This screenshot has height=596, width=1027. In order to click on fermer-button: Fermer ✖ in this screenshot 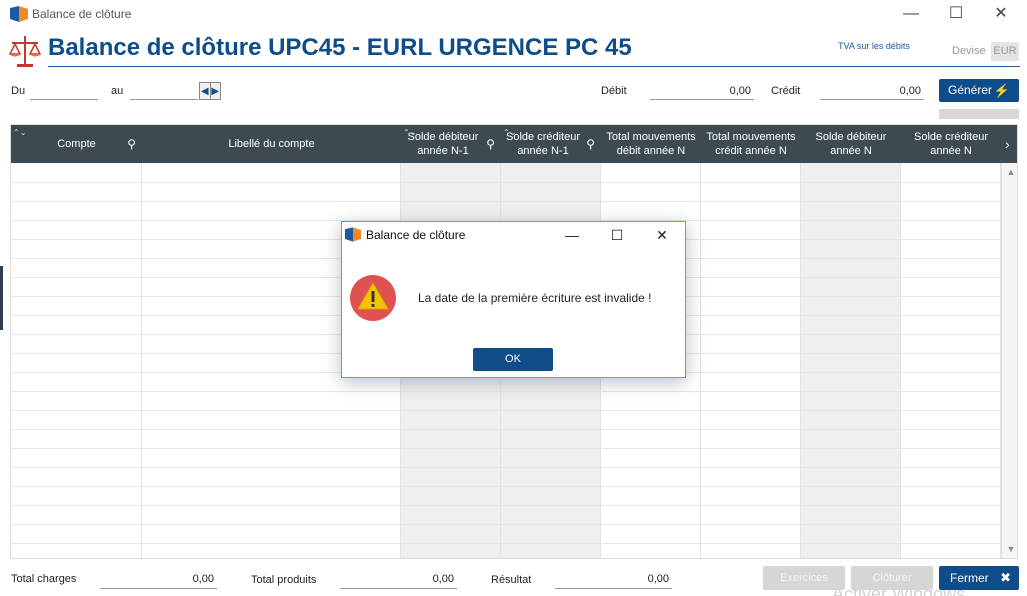, I will do `click(979, 578)`.